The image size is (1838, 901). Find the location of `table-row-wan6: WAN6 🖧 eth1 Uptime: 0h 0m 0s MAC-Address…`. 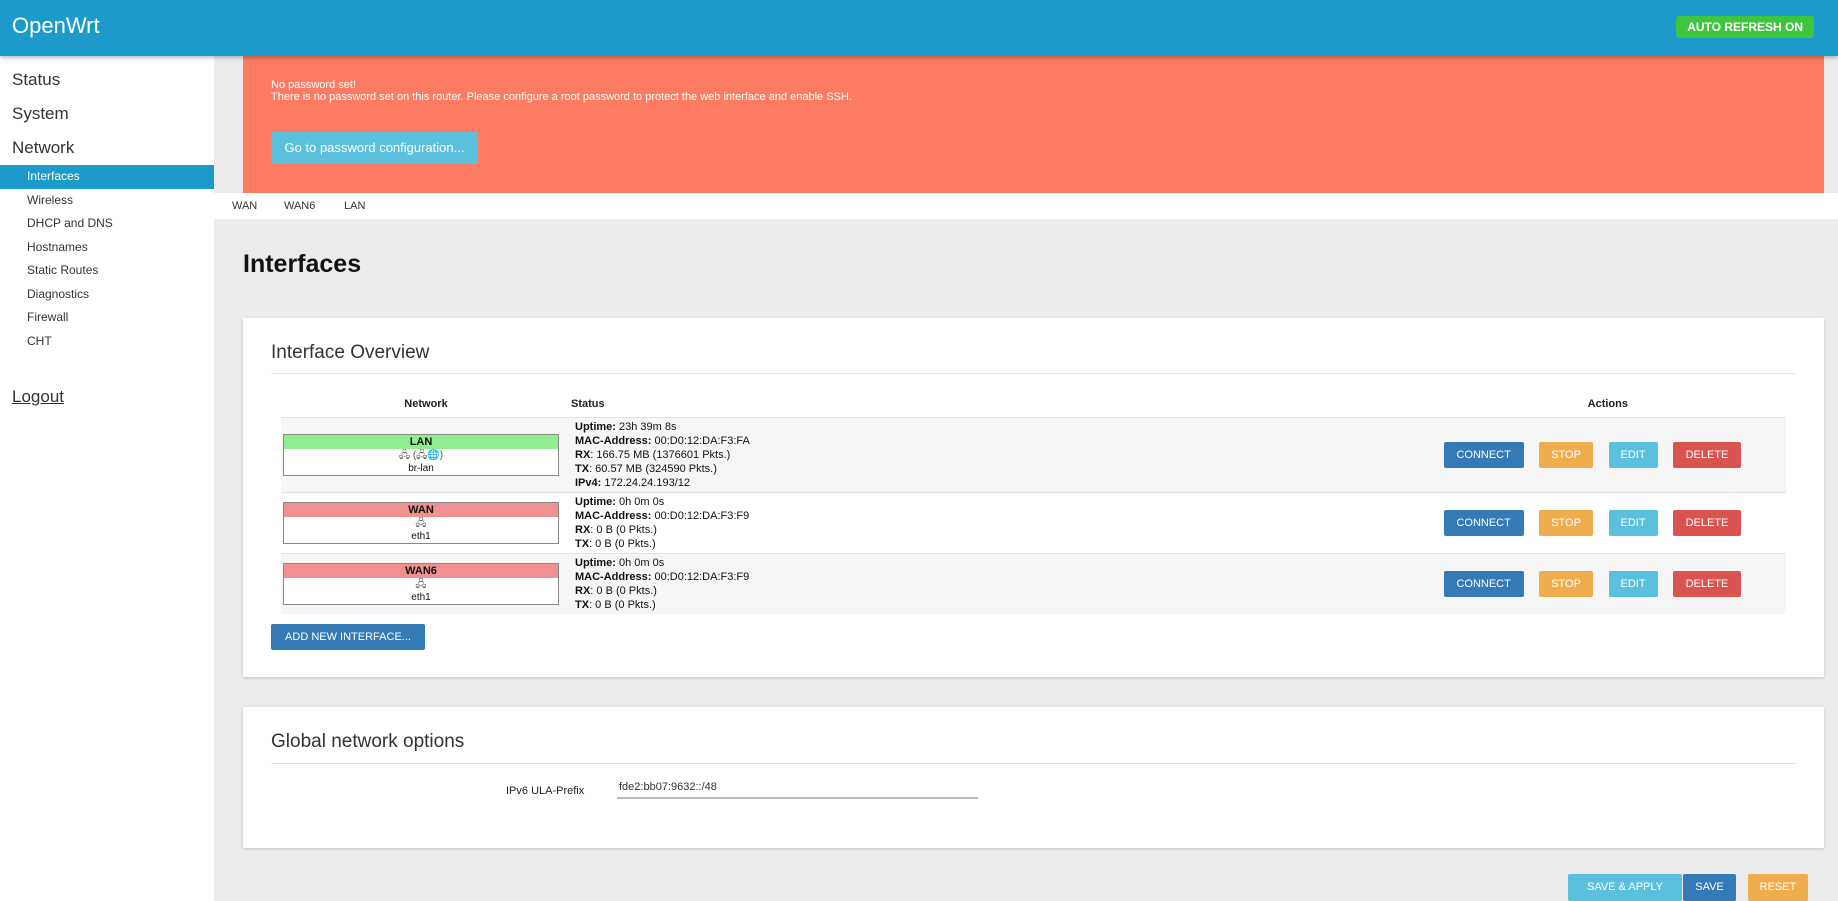

table-row-wan6: WAN6 🖧 eth1 Uptime: 0h 0m 0s MAC-Address… is located at coordinates (1033, 583).